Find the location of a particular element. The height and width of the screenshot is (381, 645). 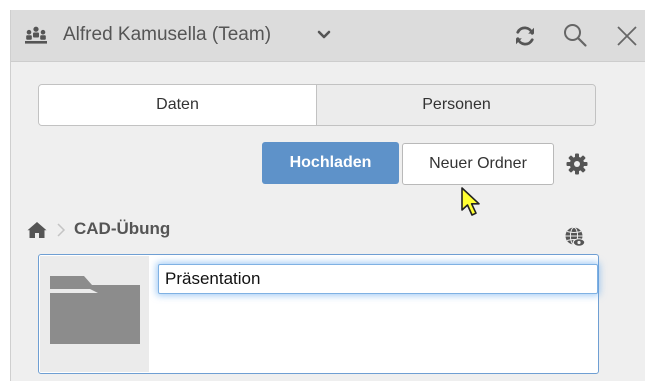

top-strip is located at coordinates (322, 5).